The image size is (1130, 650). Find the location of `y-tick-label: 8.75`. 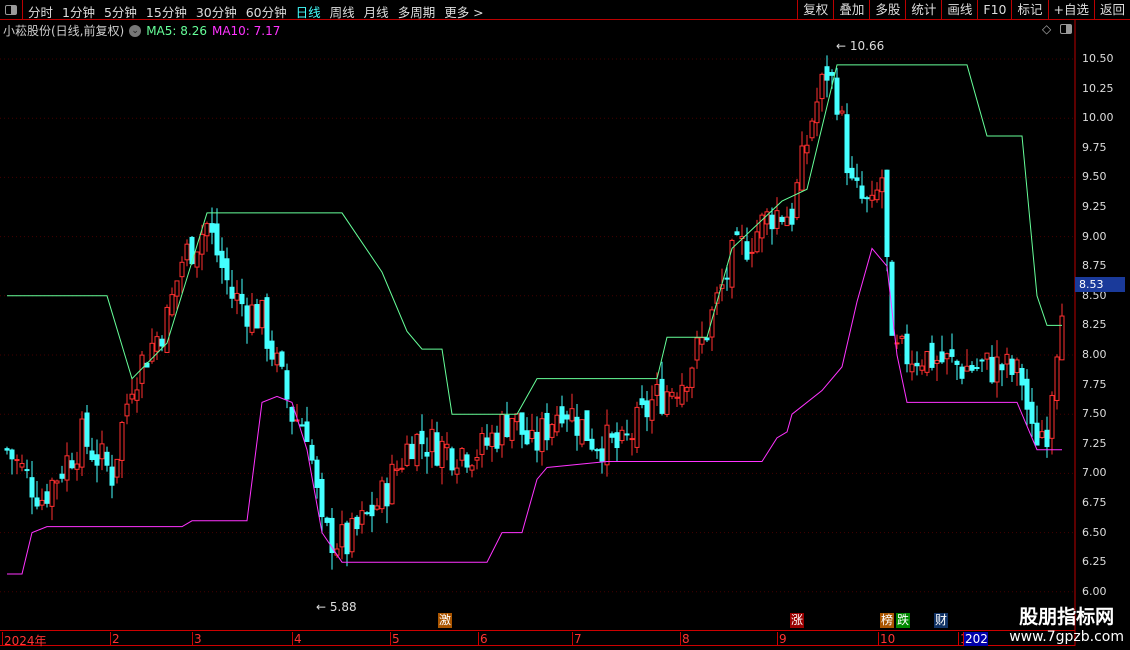

y-tick-label: 8.75 is located at coordinates (1094, 266).